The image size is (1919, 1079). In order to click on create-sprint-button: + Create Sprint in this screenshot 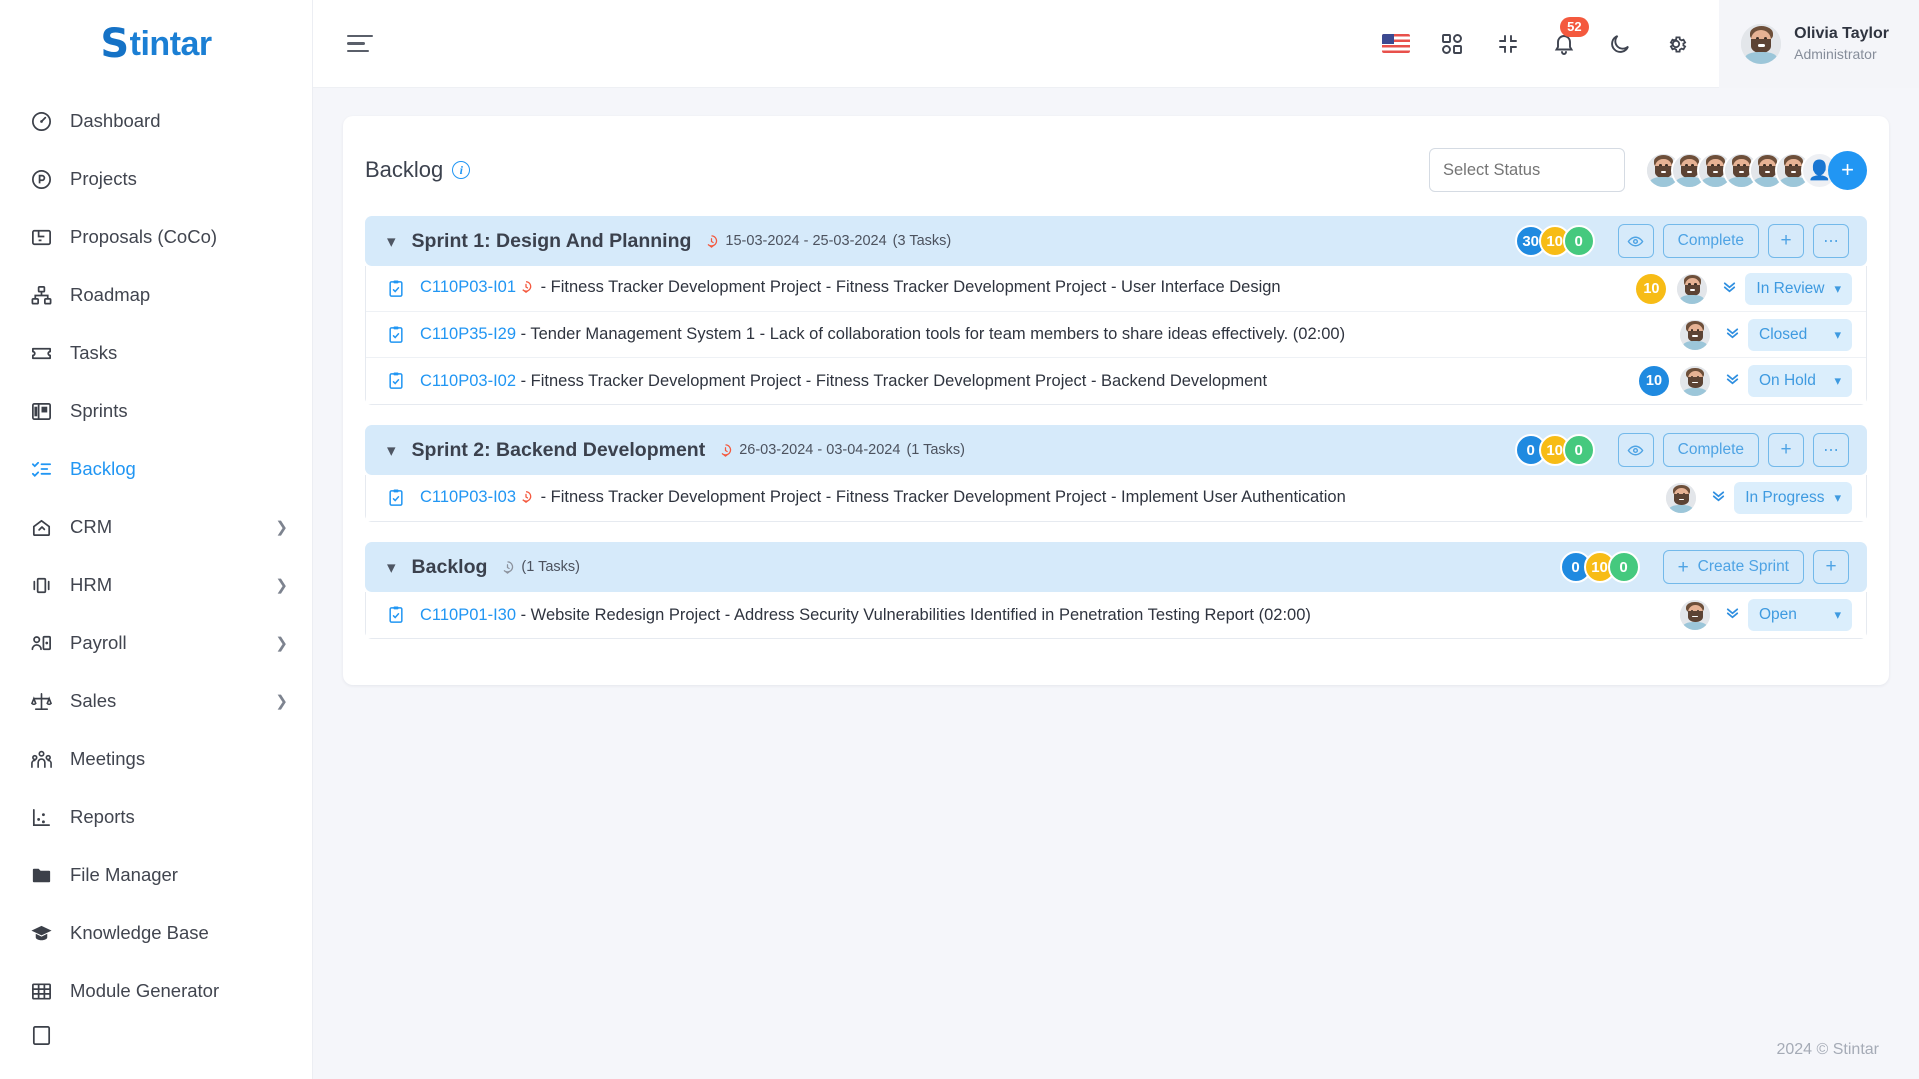, I will do `click(1733, 567)`.